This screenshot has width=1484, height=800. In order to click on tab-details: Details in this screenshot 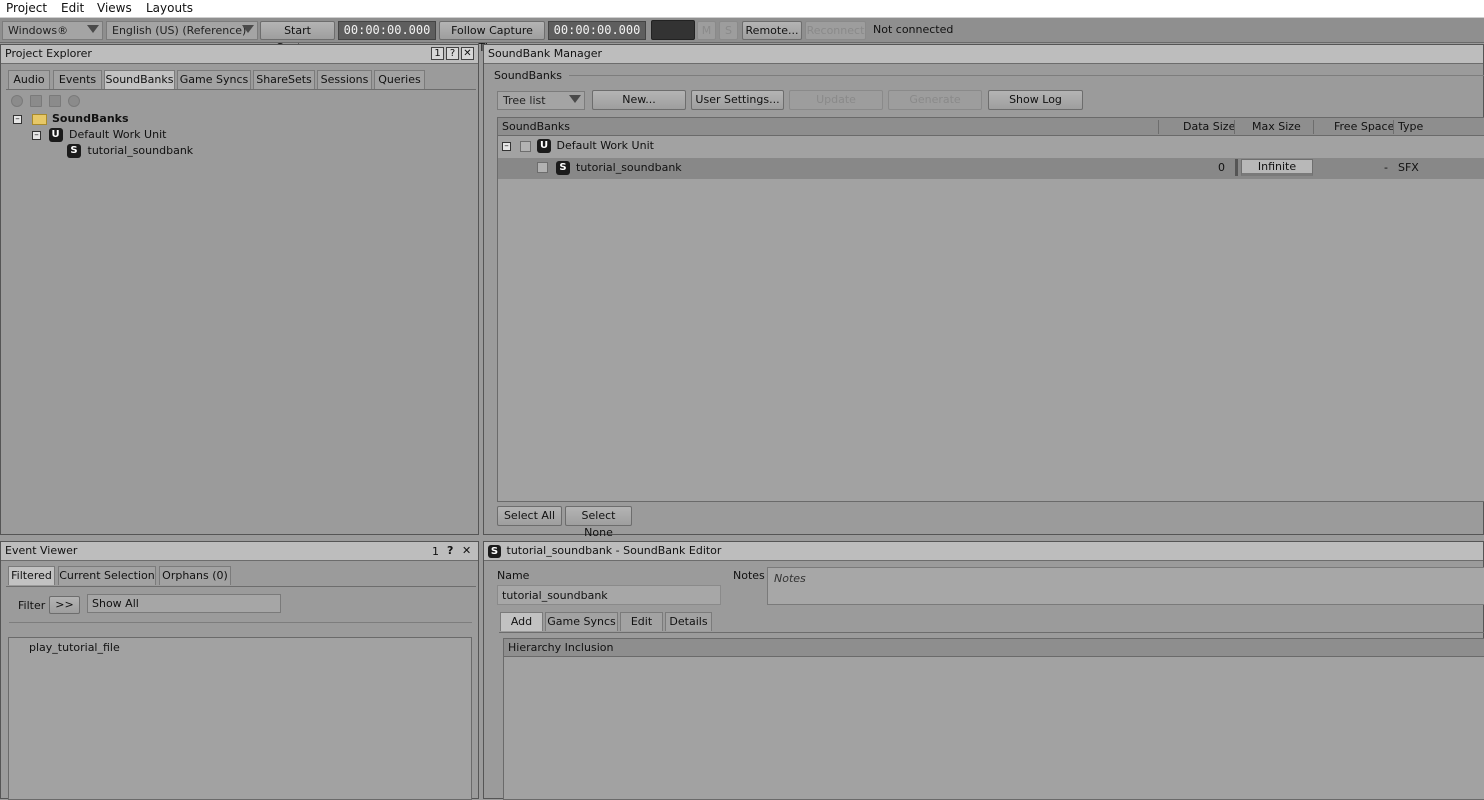, I will do `click(688, 621)`.